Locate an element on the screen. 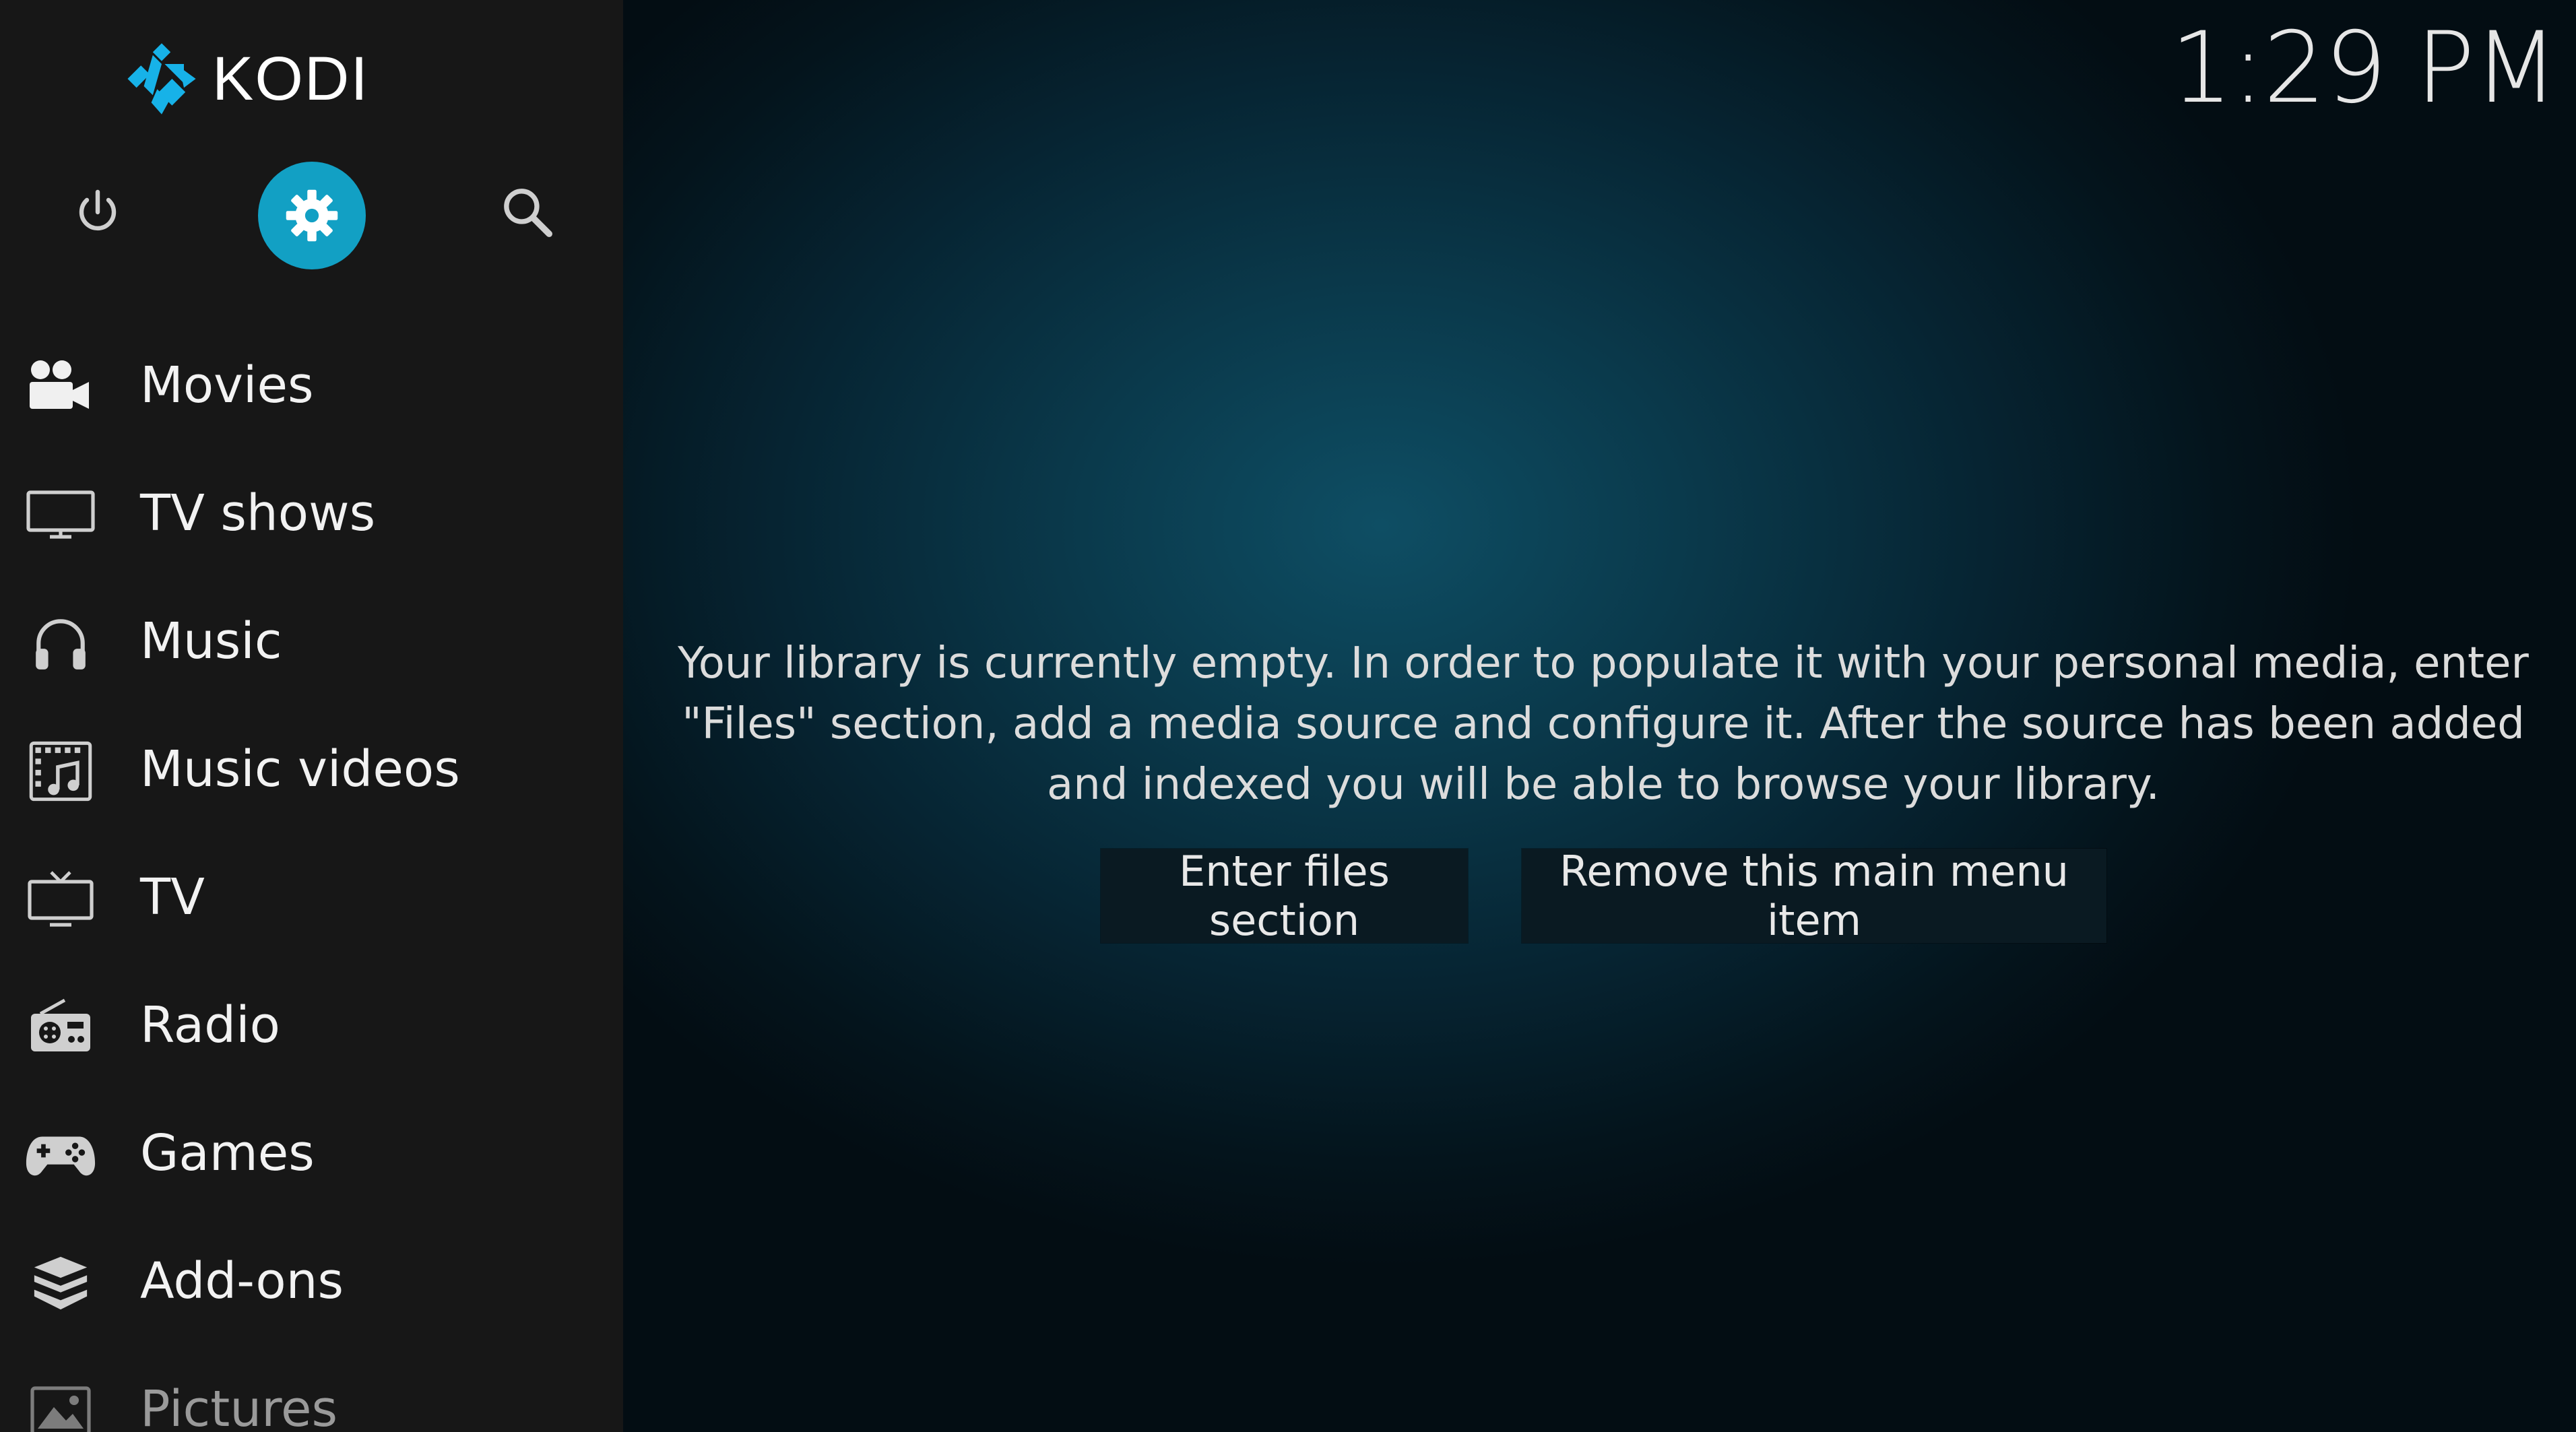  radio-icon is located at coordinates (61, 1027).